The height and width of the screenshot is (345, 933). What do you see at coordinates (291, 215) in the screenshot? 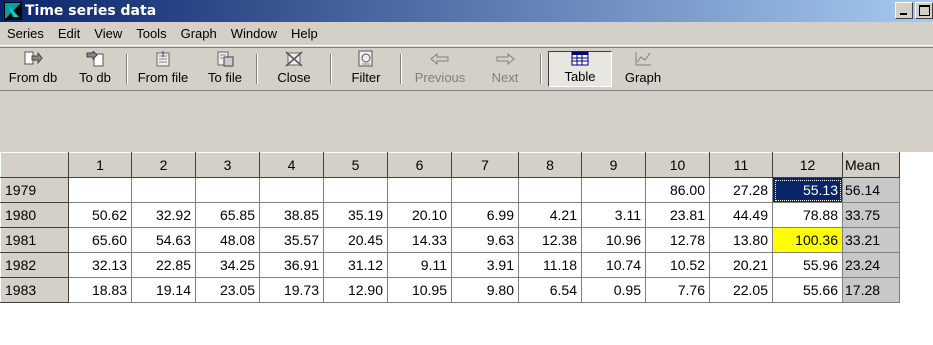
I see `table-cell: 38.85` at bounding box center [291, 215].